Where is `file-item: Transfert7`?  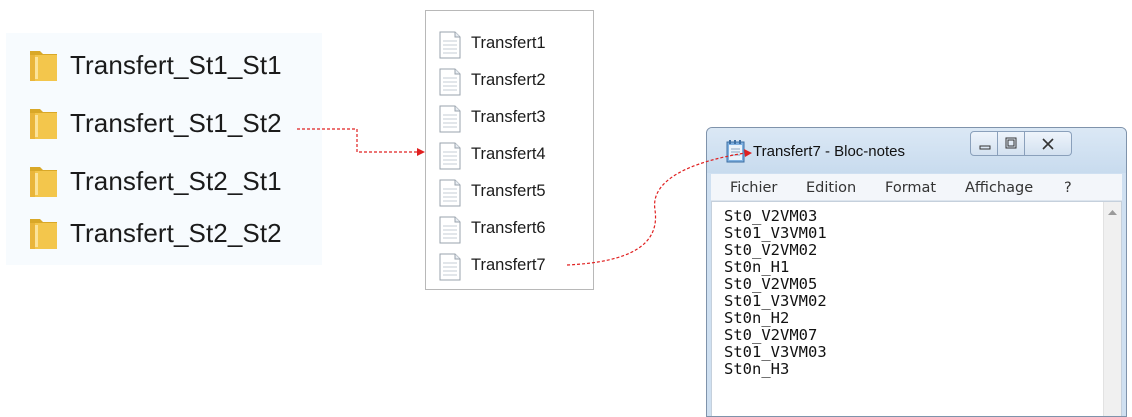 file-item: Transfert7 is located at coordinates (513, 266).